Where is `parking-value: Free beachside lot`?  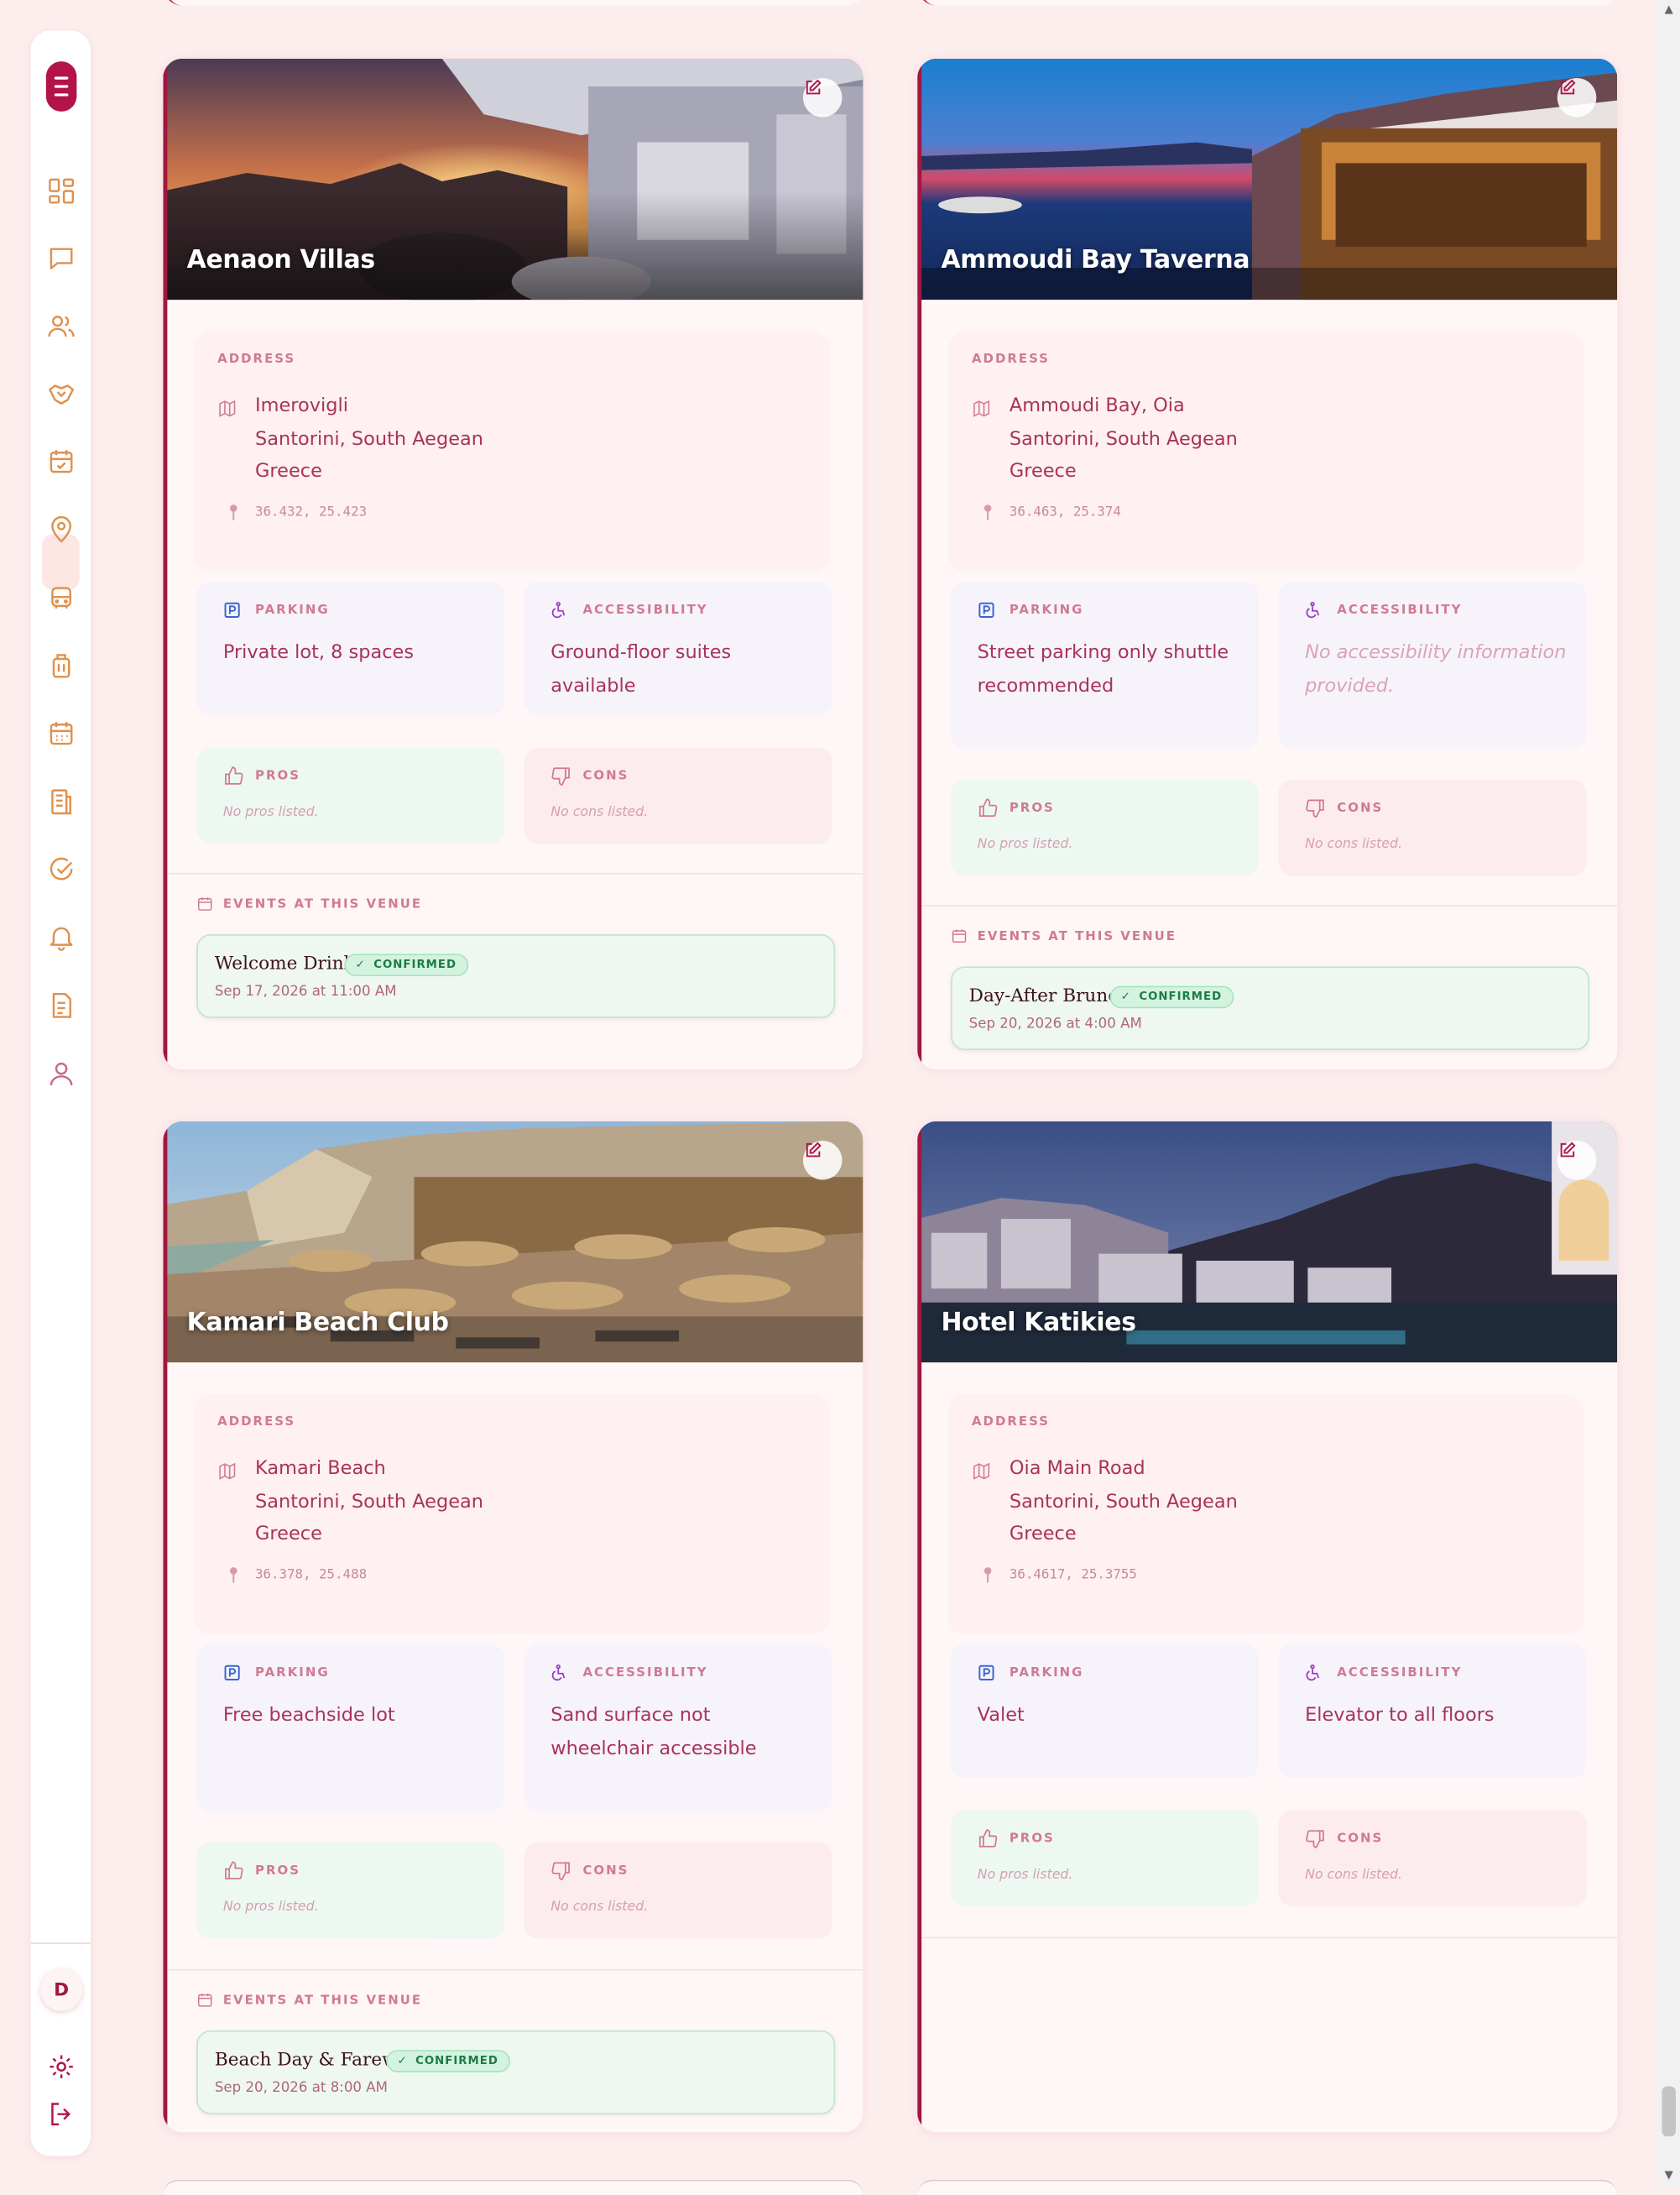 parking-value: Free beachside lot is located at coordinates (308, 1715).